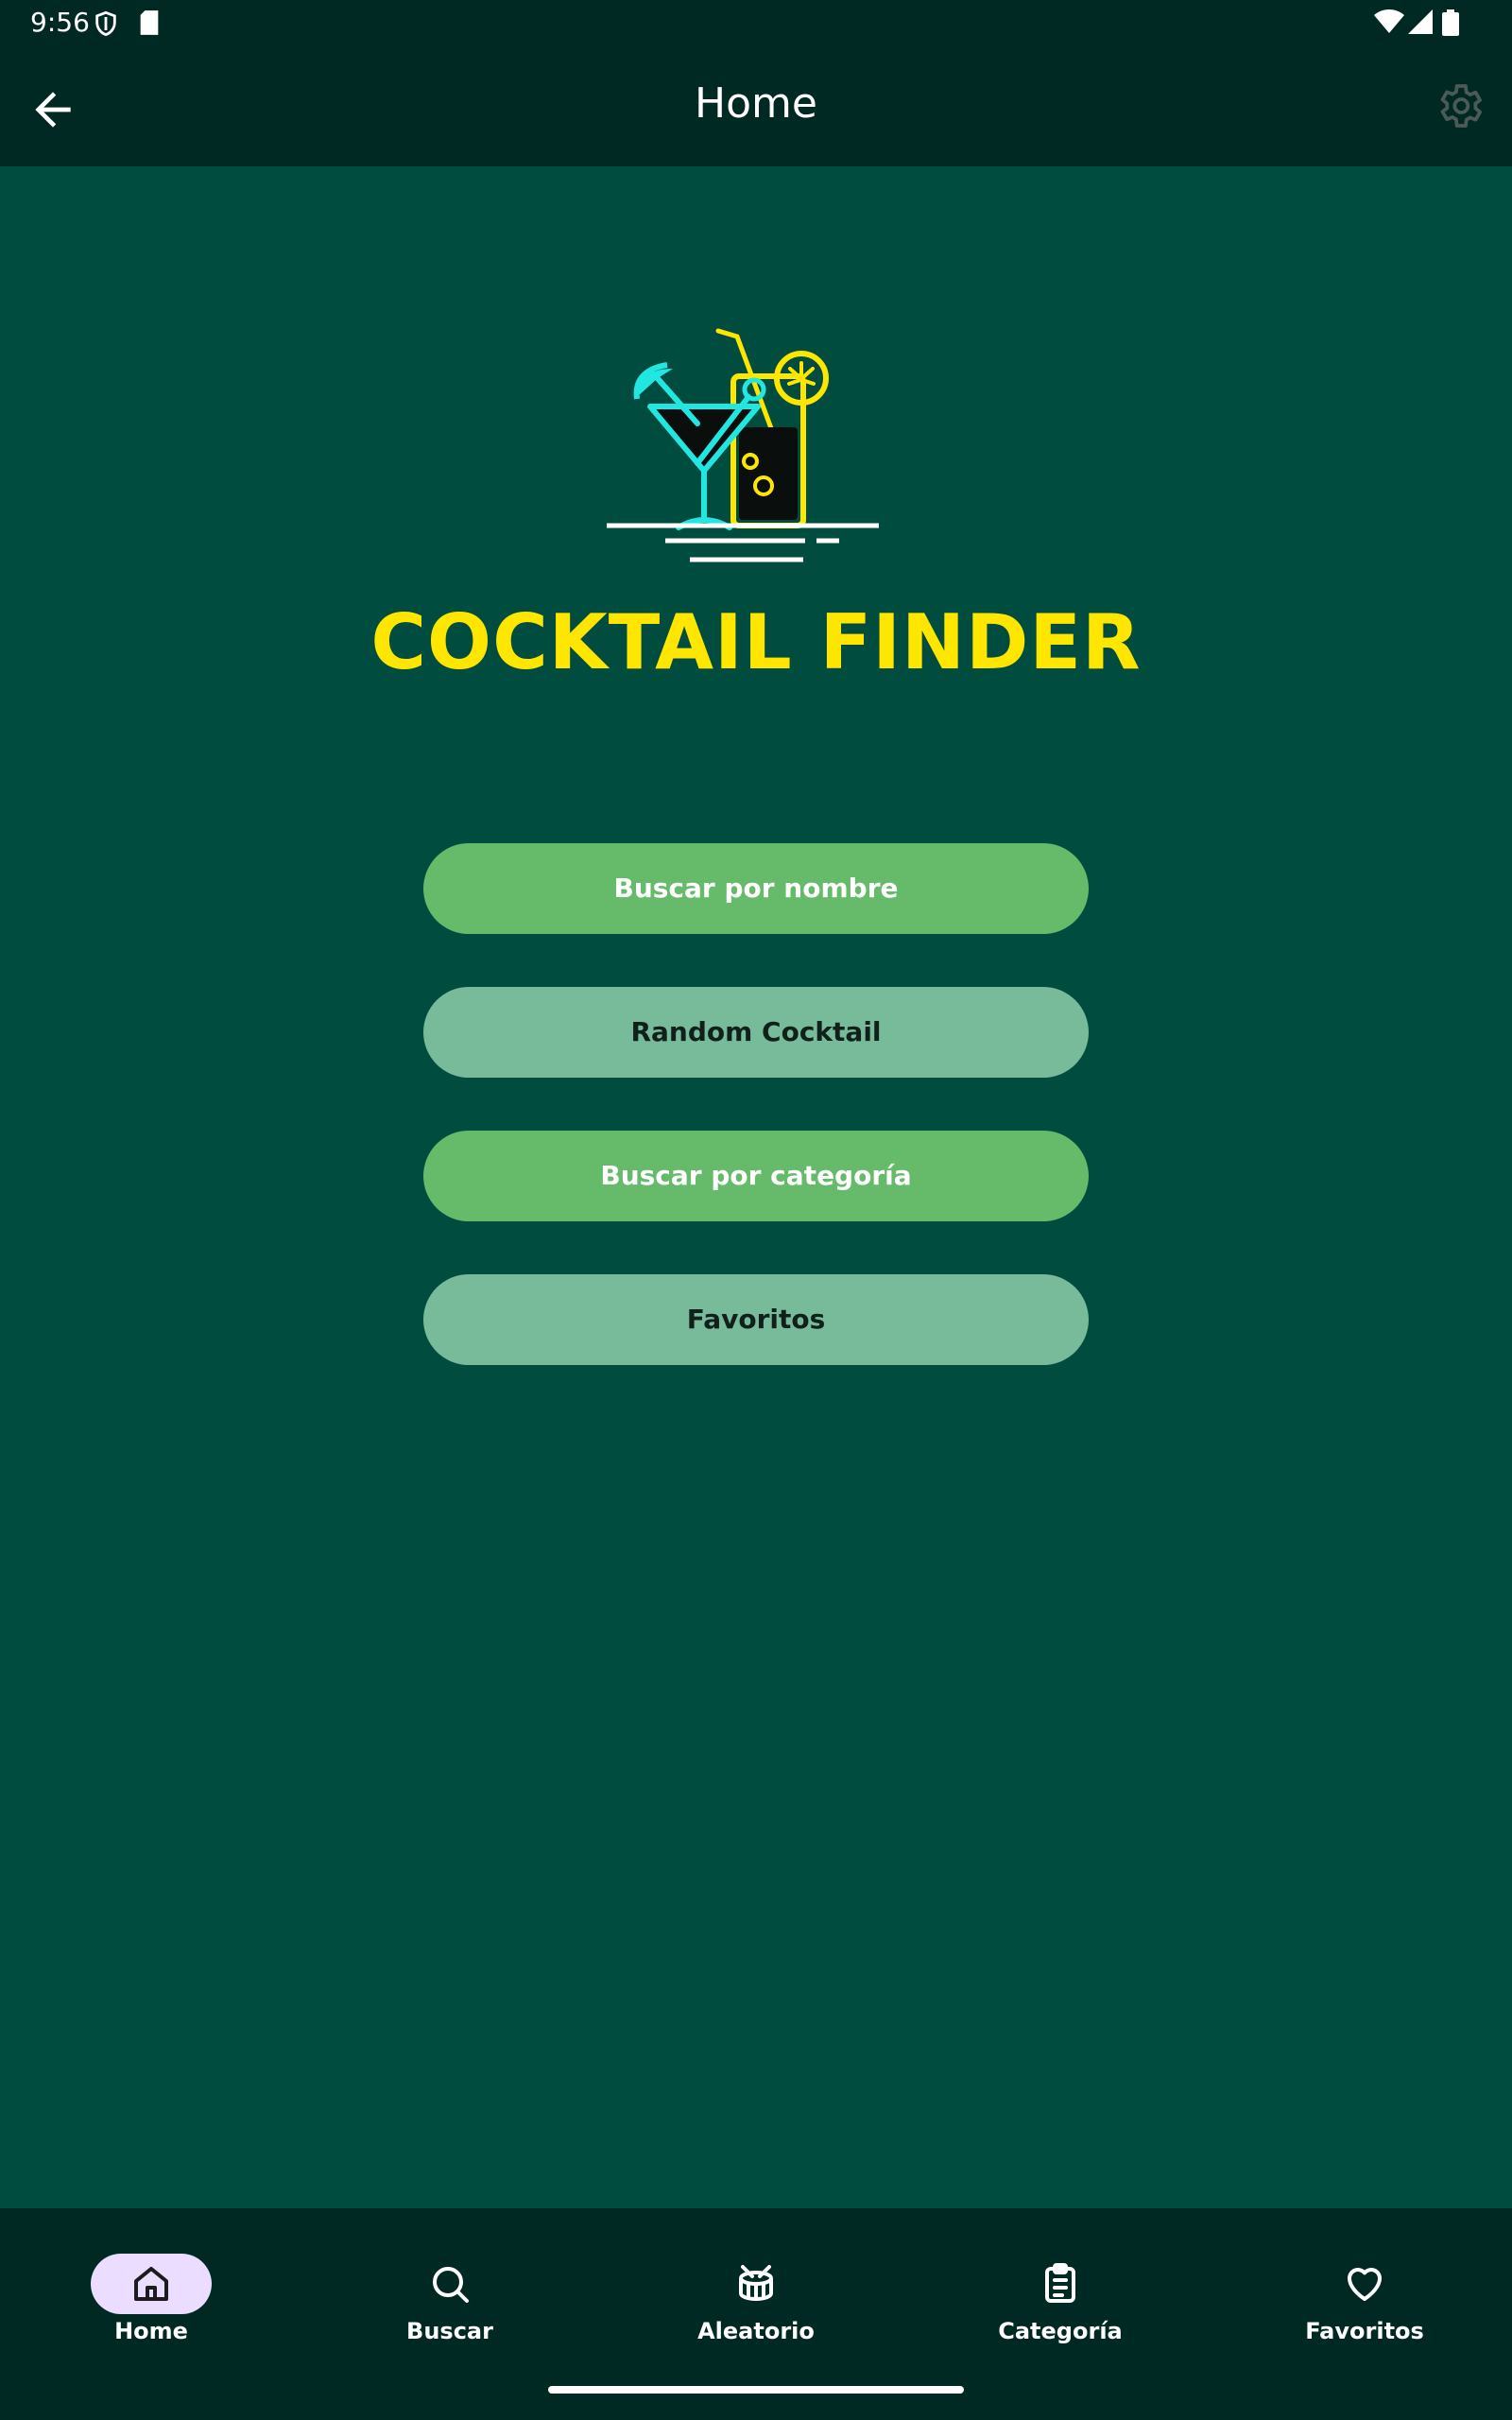  What do you see at coordinates (756, 1032) in the screenshot?
I see `random-cocktail-button: Random Cocktail` at bounding box center [756, 1032].